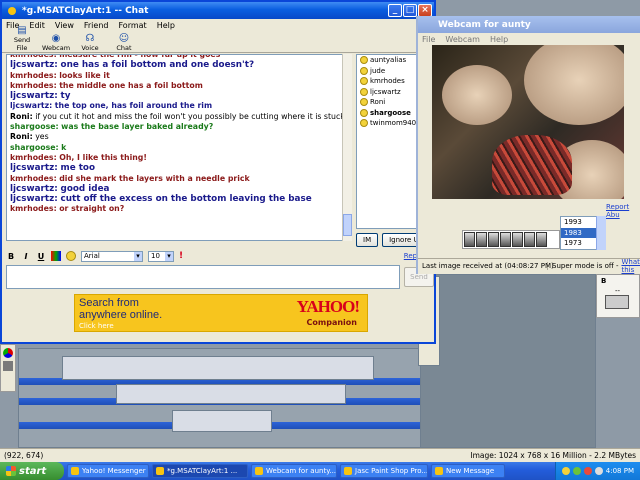 The height and width of the screenshot is (480, 640). What do you see at coordinates (103, 157) in the screenshot?
I see `message-text: Oh, I like this thing!` at bounding box center [103, 157].